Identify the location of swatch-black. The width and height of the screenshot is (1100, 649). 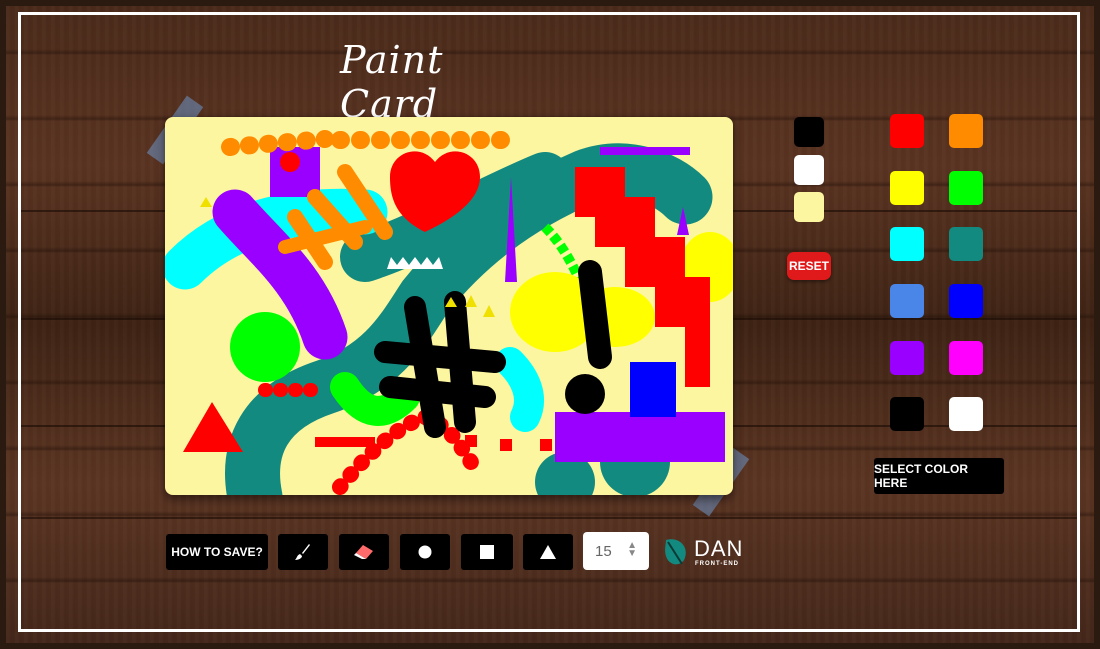
(809, 132).